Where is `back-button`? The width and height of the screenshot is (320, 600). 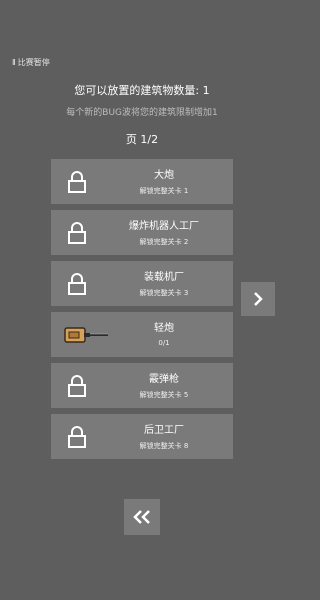 back-button is located at coordinates (142, 517).